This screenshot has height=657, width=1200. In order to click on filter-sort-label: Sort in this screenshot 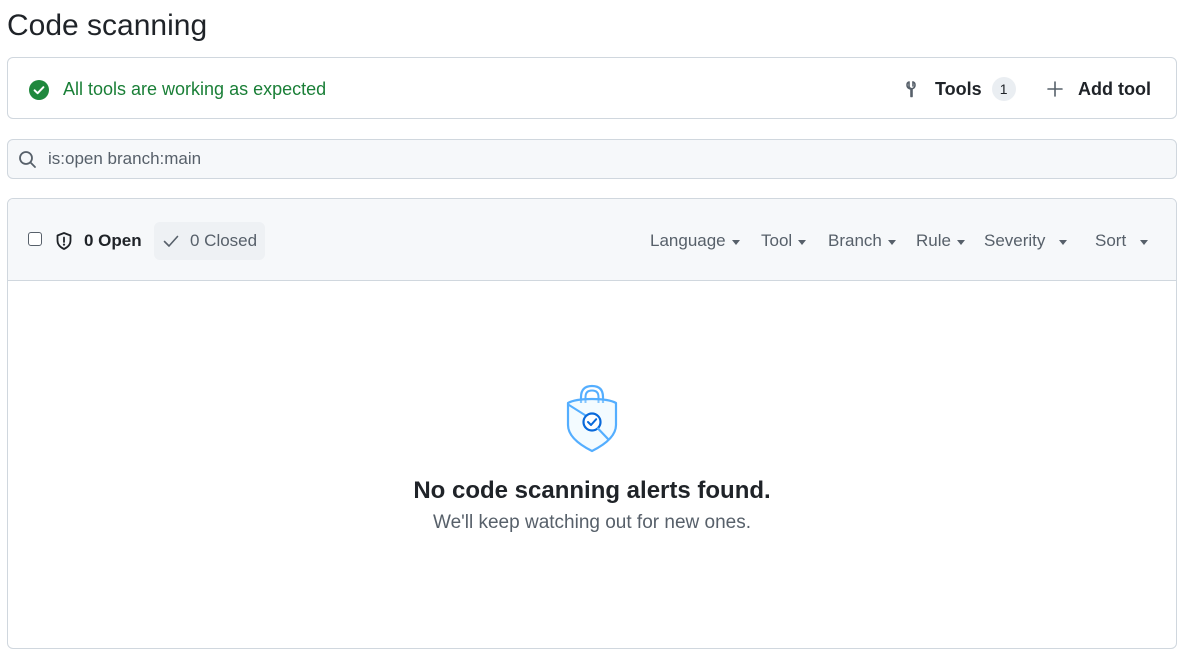, I will do `click(1111, 240)`.